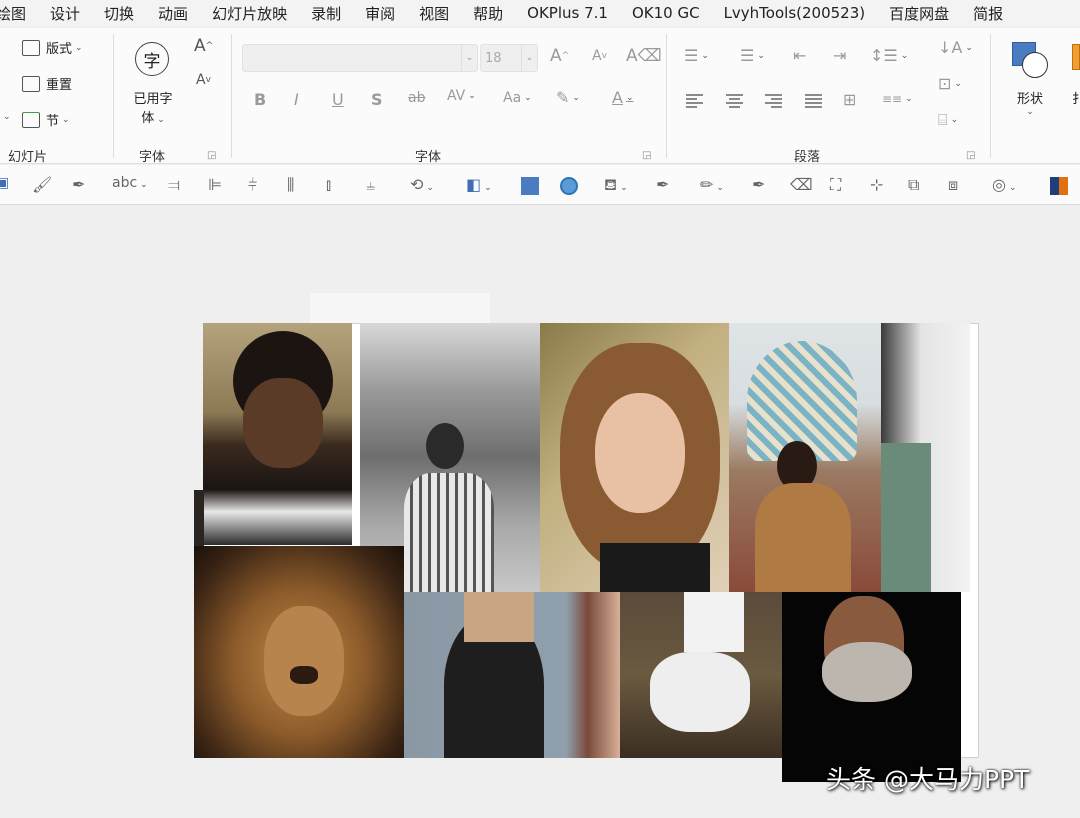 The width and height of the screenshot is (1080, 818). I want to click on font-embed-icon: 字, so click(152, 59).